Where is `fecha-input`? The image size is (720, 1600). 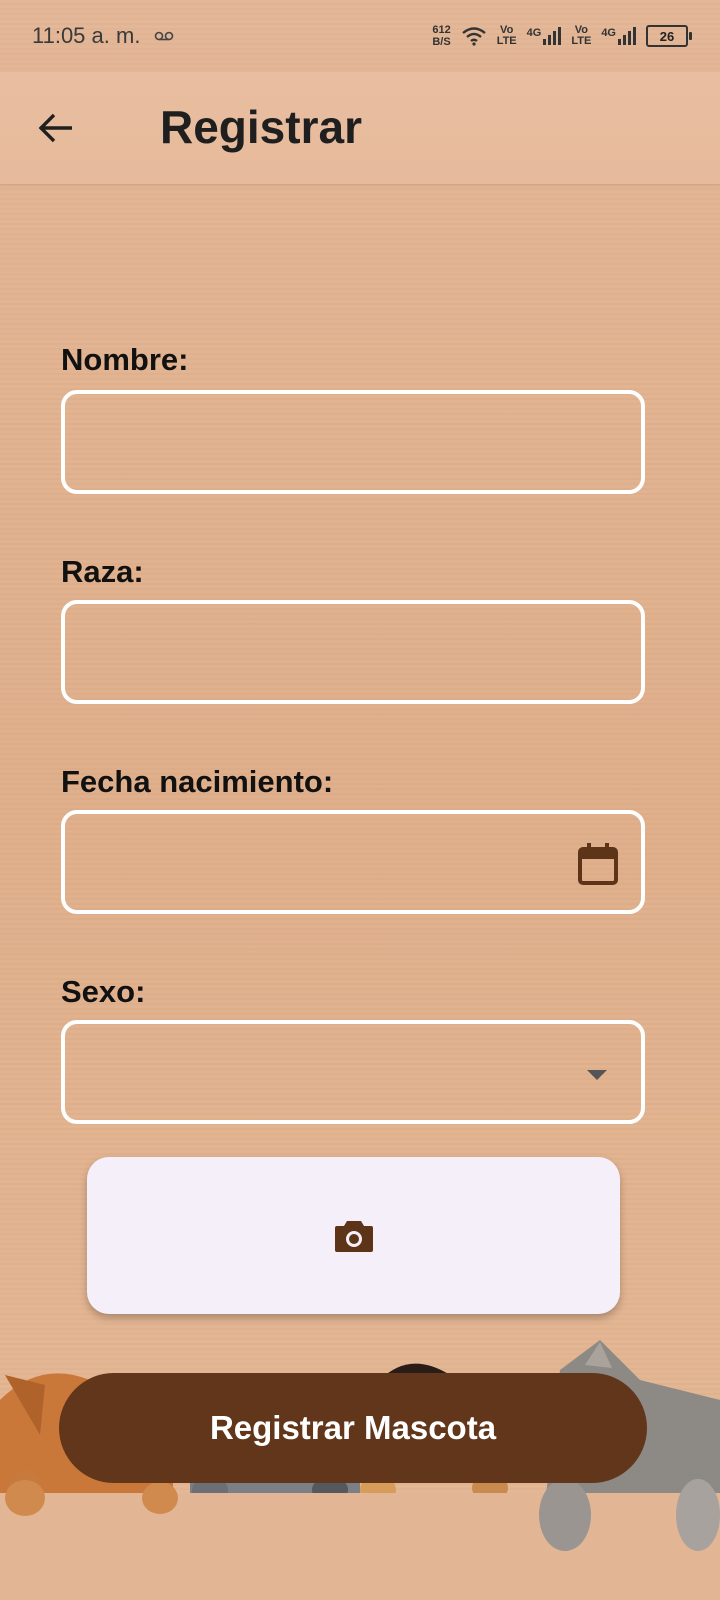 fecha-input is located at coordinates (353, 862).